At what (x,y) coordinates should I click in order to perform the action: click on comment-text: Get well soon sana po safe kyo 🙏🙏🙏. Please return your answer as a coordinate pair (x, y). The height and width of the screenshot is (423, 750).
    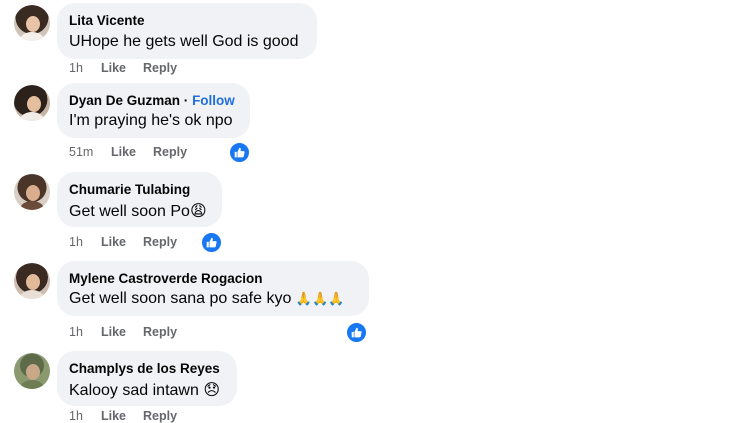
    Looking at the image, I should click on (206, 299).